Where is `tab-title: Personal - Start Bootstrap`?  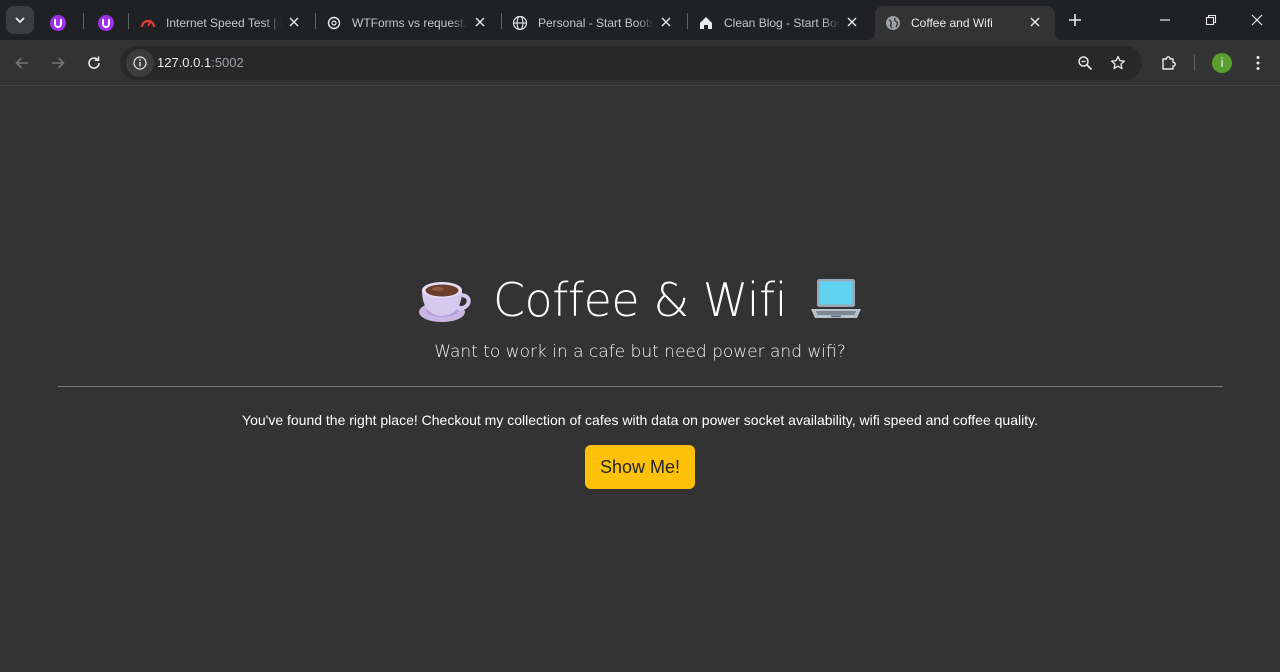 tab-title: Personal - Start Bootstrap is located at coordinates (596, 23).